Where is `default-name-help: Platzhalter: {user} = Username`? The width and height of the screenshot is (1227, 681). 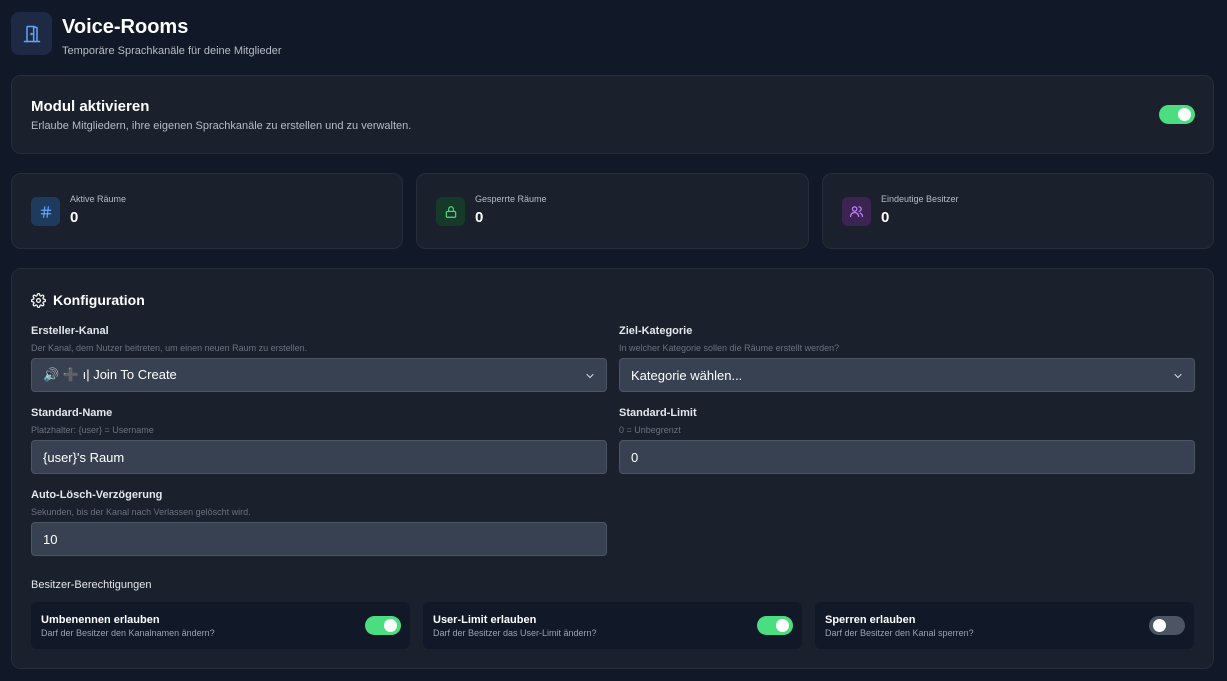
default-name-help: Platzhalter: {user} = Username is located at coordinates (92, 430).